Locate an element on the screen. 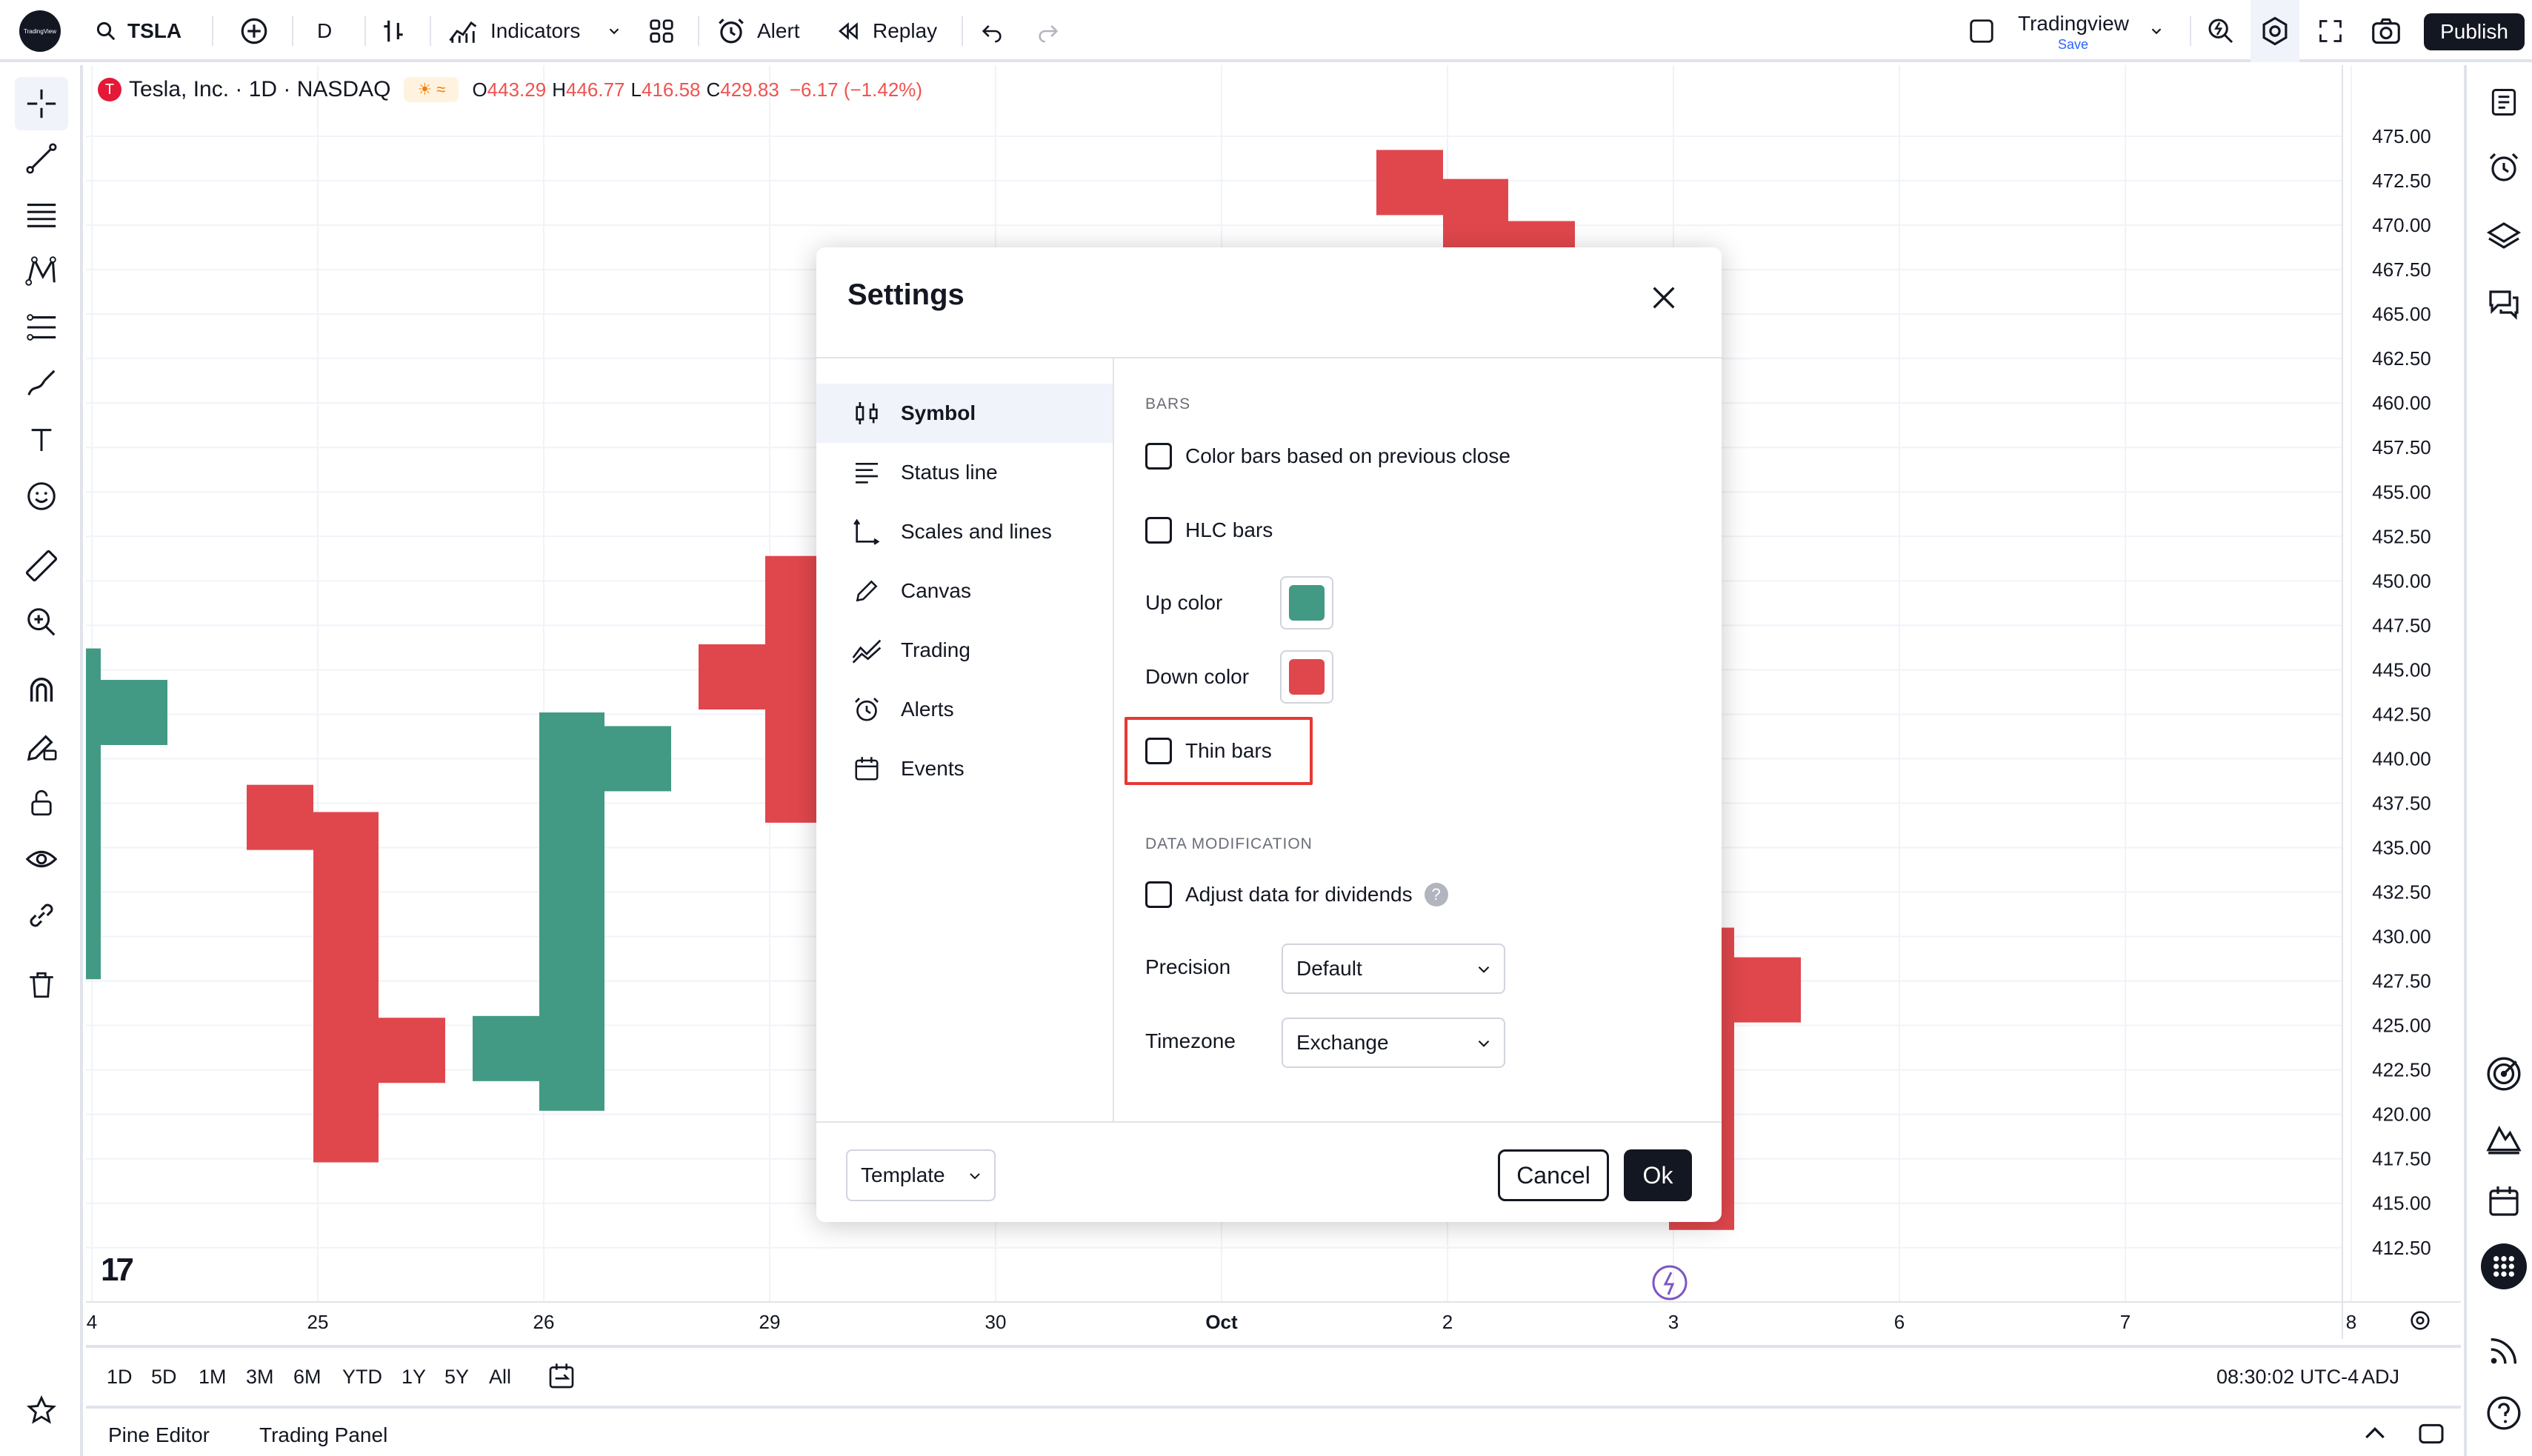  template-button: Template is located at coordinates (921, 1175).